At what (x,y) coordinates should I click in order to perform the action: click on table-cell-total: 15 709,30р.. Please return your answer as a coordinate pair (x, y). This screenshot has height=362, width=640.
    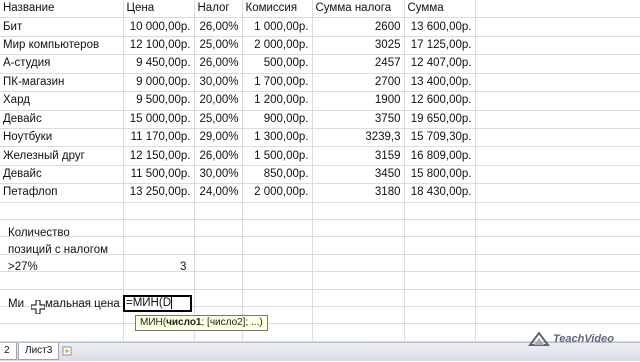
    Looking at the image, I should click on (440, 138).